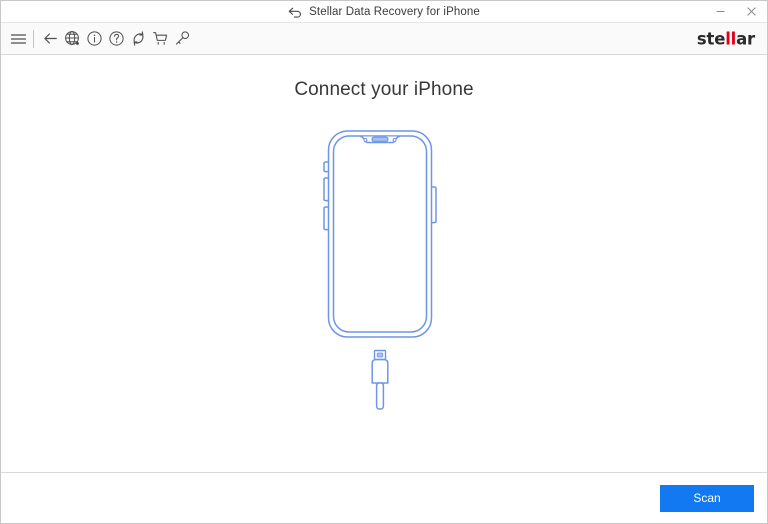 The height and width of the screenshot is (524, 768). I want to click on lightning-connector, so click(380, 379).